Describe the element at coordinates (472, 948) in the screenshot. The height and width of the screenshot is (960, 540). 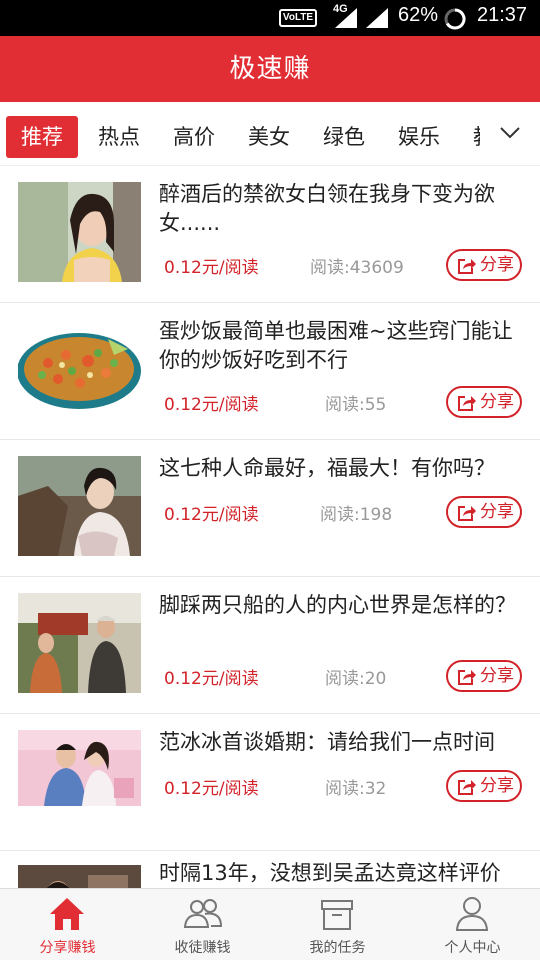
I see `nav-label: 个人中心` at that location.